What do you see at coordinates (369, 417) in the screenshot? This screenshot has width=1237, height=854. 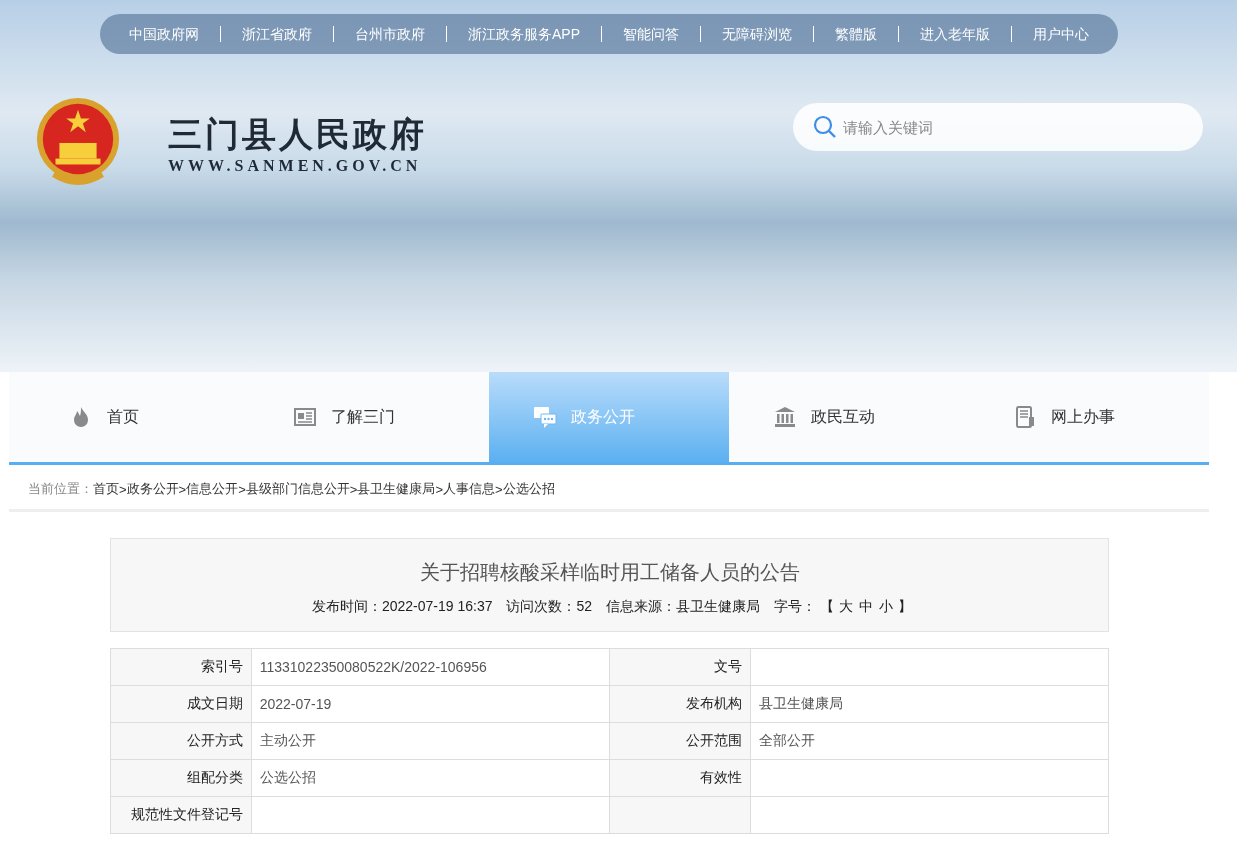 I see `nav-tab: 了解三门` at bounding box center [369, 417].